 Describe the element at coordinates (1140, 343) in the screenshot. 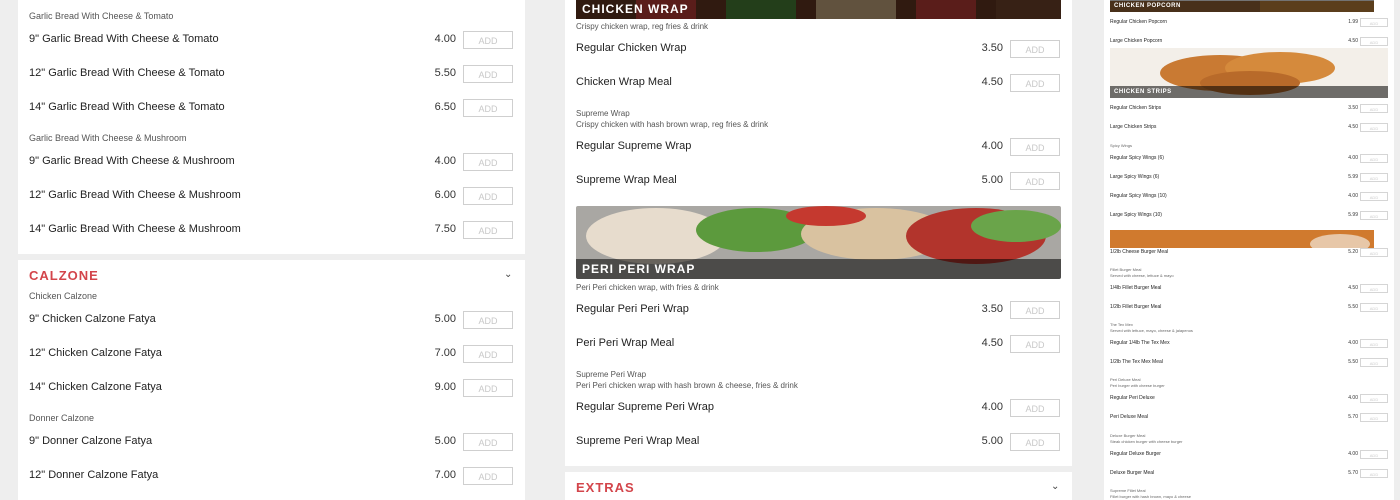

I see `item-name: Regular 1/4lb The Tex Mex` at that location.